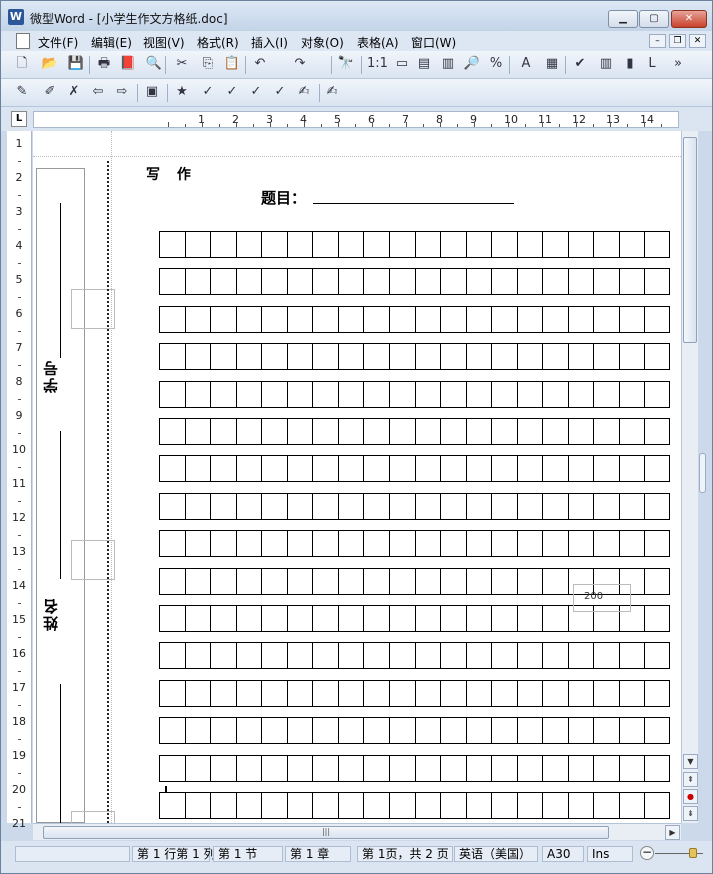 This screenshot has height=874, width=713. What do you see at coordinates (50, 64) in the screenshot?
I see `open-icon: 📂` at bounding box center [50, 64].